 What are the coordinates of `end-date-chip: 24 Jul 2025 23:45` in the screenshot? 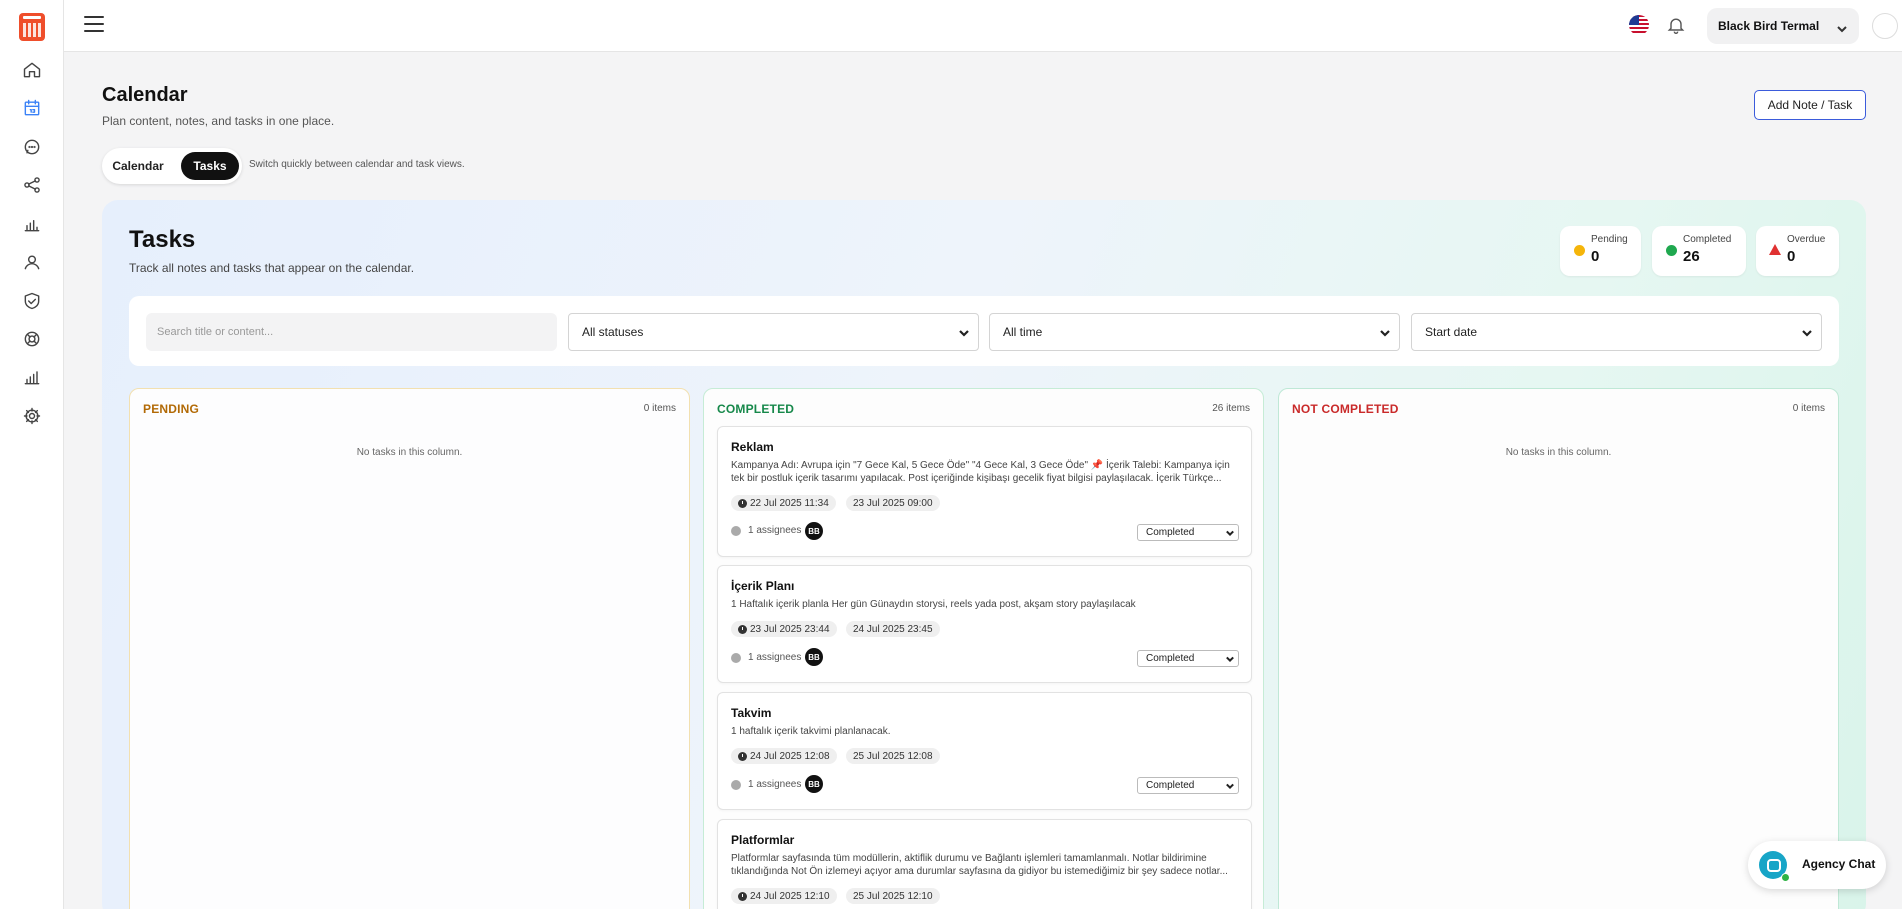 It's located at (893, 629).